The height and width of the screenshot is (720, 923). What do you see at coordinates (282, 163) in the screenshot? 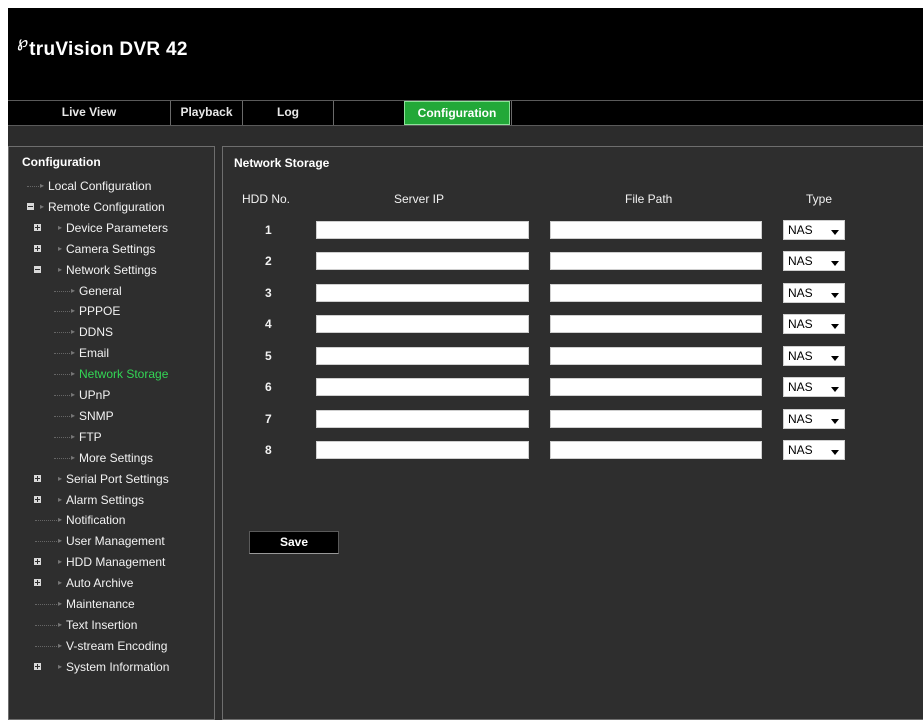
I see `page-title: Network Storage` at bounding box center [282, 163].